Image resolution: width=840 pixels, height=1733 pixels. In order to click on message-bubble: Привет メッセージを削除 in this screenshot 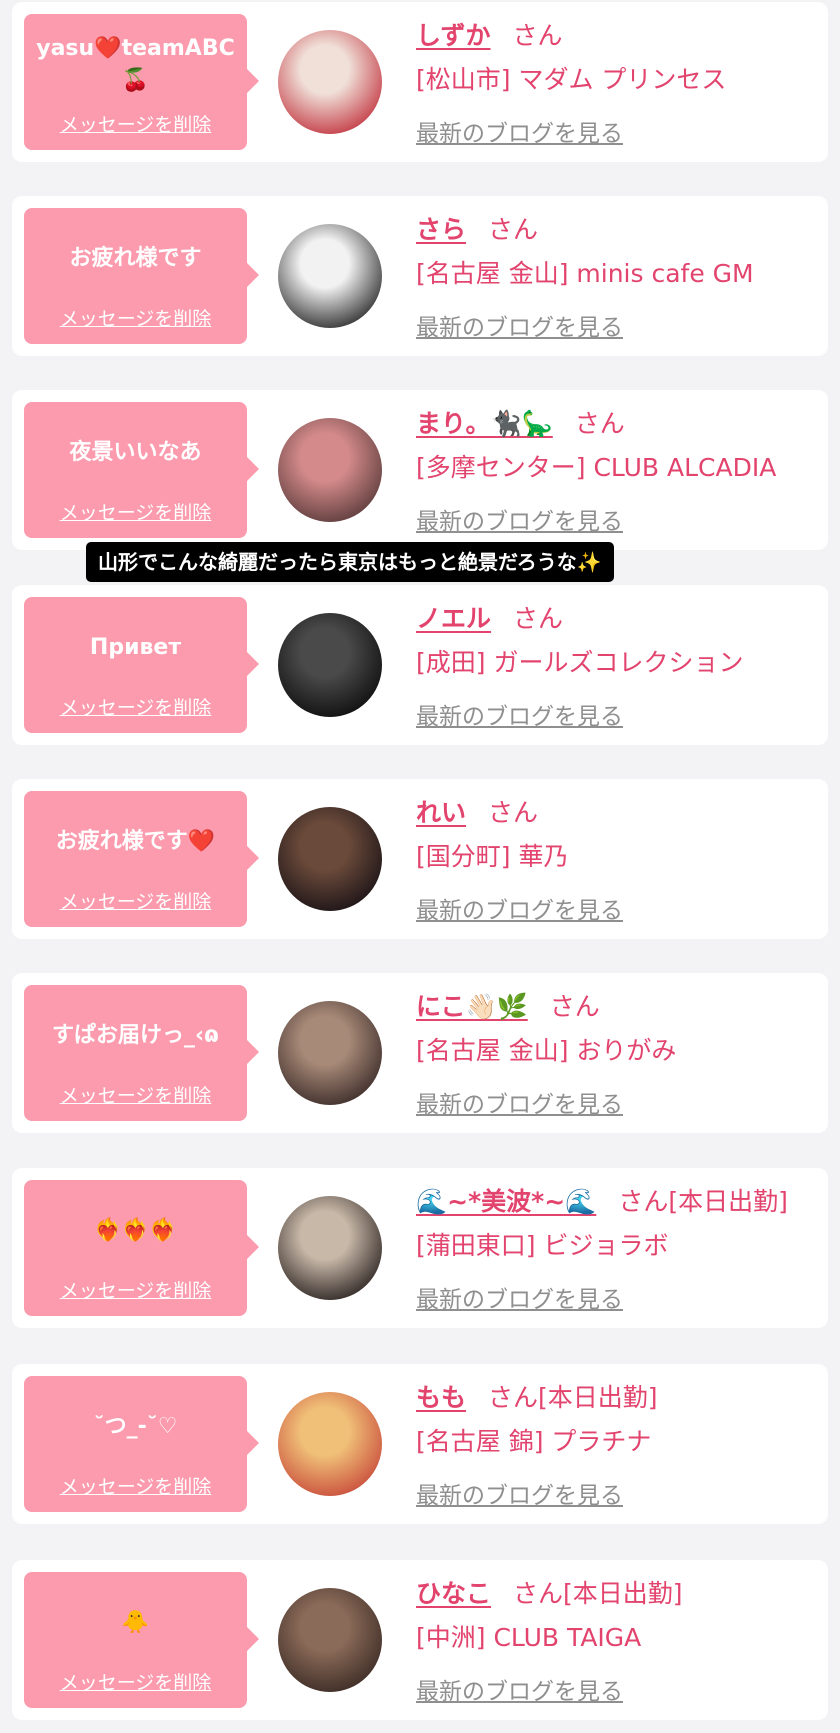, I will do `click(141, 665)`.